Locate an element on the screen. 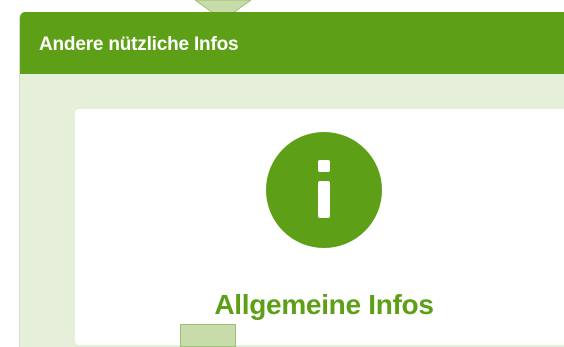  flow-connector-bottom is located at coordinates (208, 335).